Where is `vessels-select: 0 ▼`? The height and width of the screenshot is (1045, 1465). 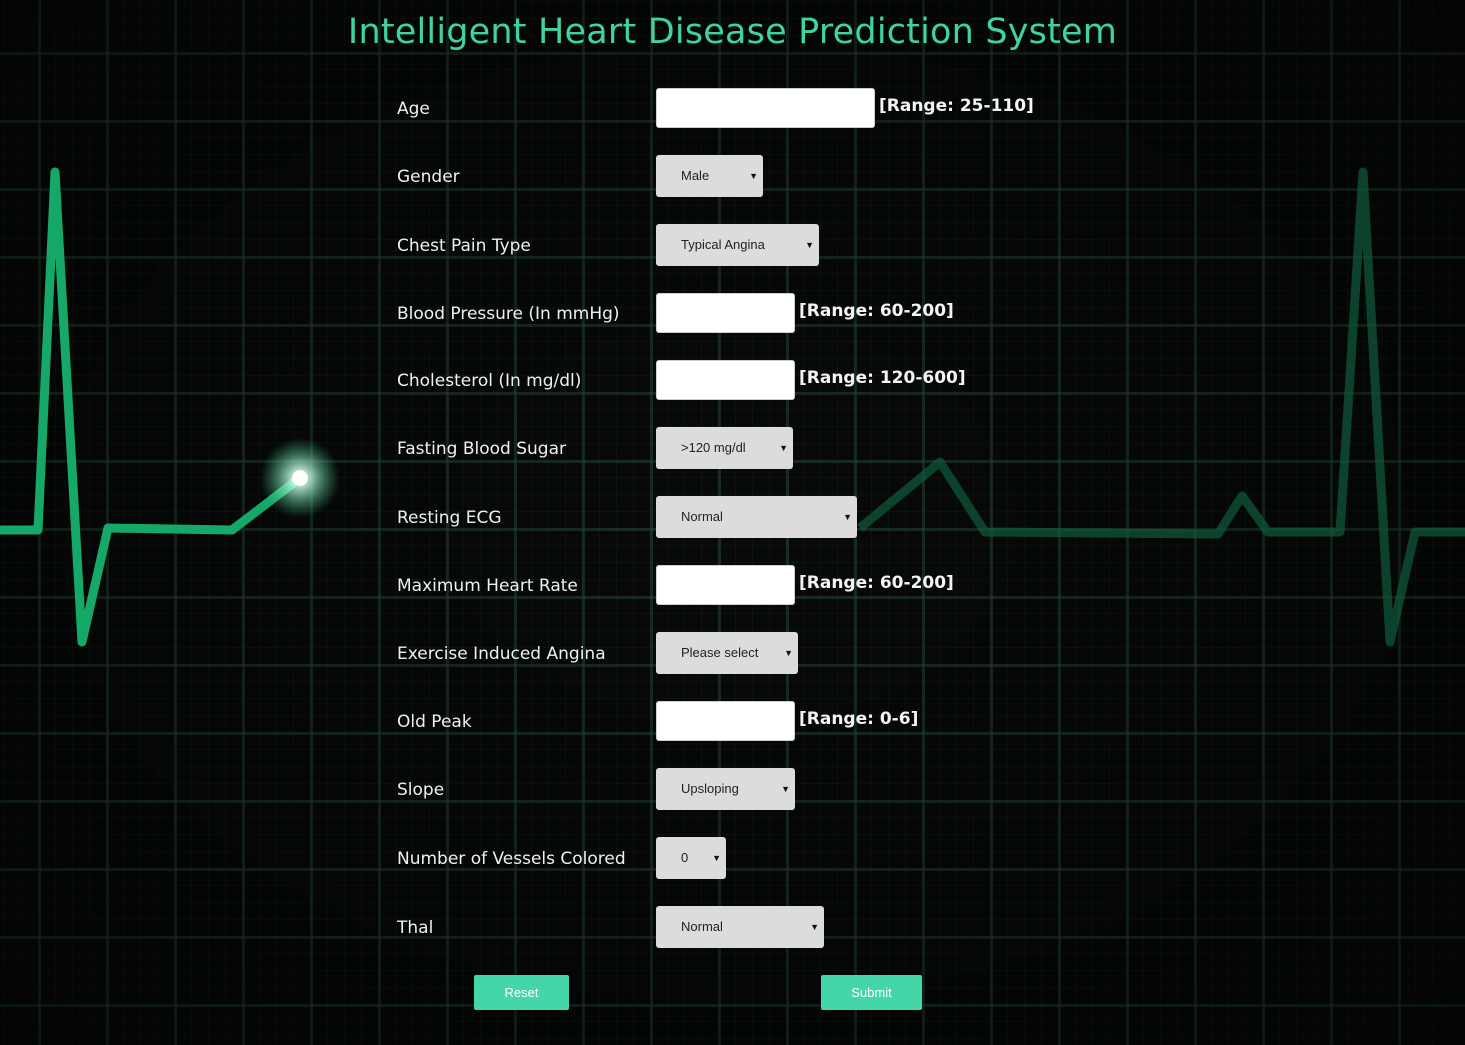 vessels-select: 0 ▼ is located at coordinates (691, 858).